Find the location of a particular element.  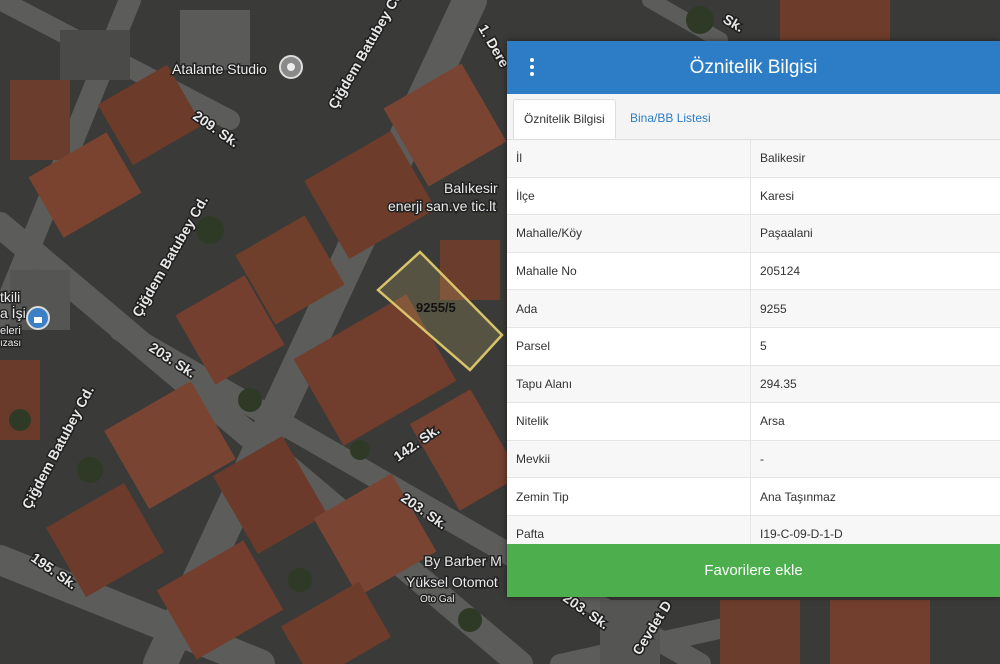

table-row: Zemin Tip Ana Taşınmaz is located at coordinates (753, 496).